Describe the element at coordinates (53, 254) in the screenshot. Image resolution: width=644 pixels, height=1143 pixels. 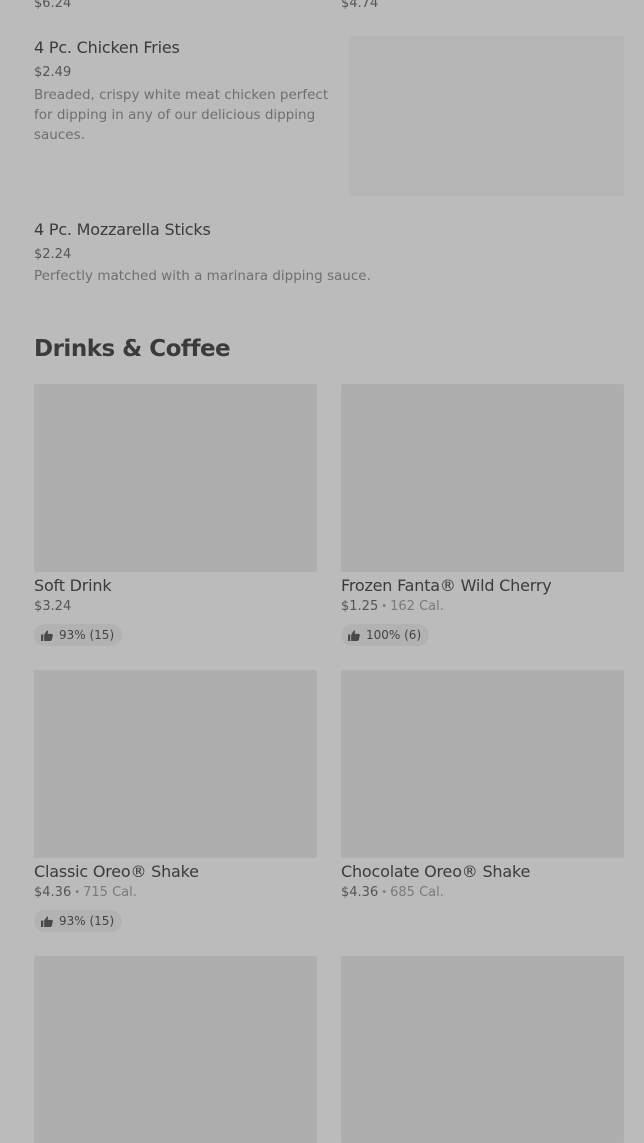
I see `item-price: $2.24` at that location.